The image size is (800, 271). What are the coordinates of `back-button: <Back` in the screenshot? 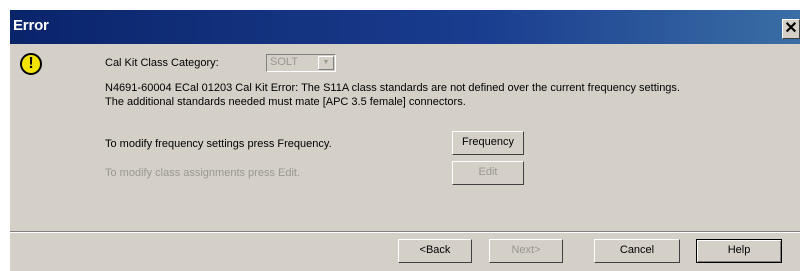 It's located at (435, 251).